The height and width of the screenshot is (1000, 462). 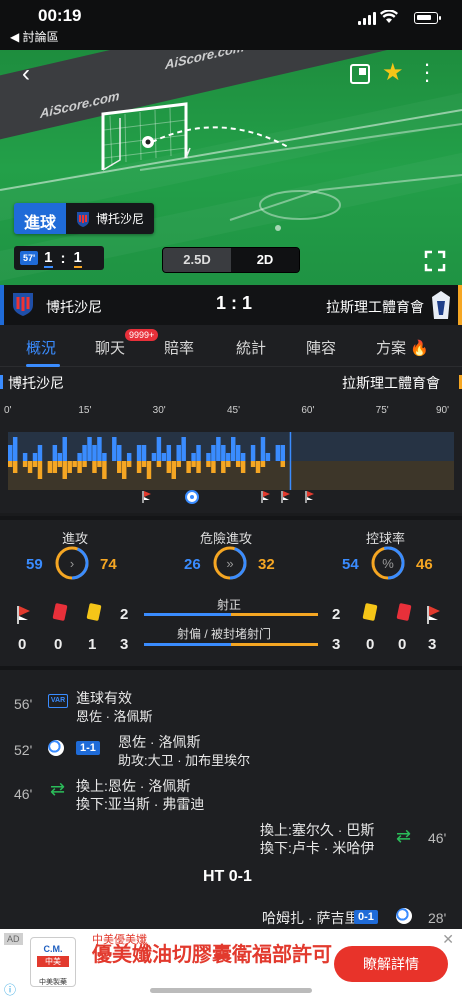 I want to click on shots-off-label: 射偏 / 被封堵射门, so click(x=224, y=634).